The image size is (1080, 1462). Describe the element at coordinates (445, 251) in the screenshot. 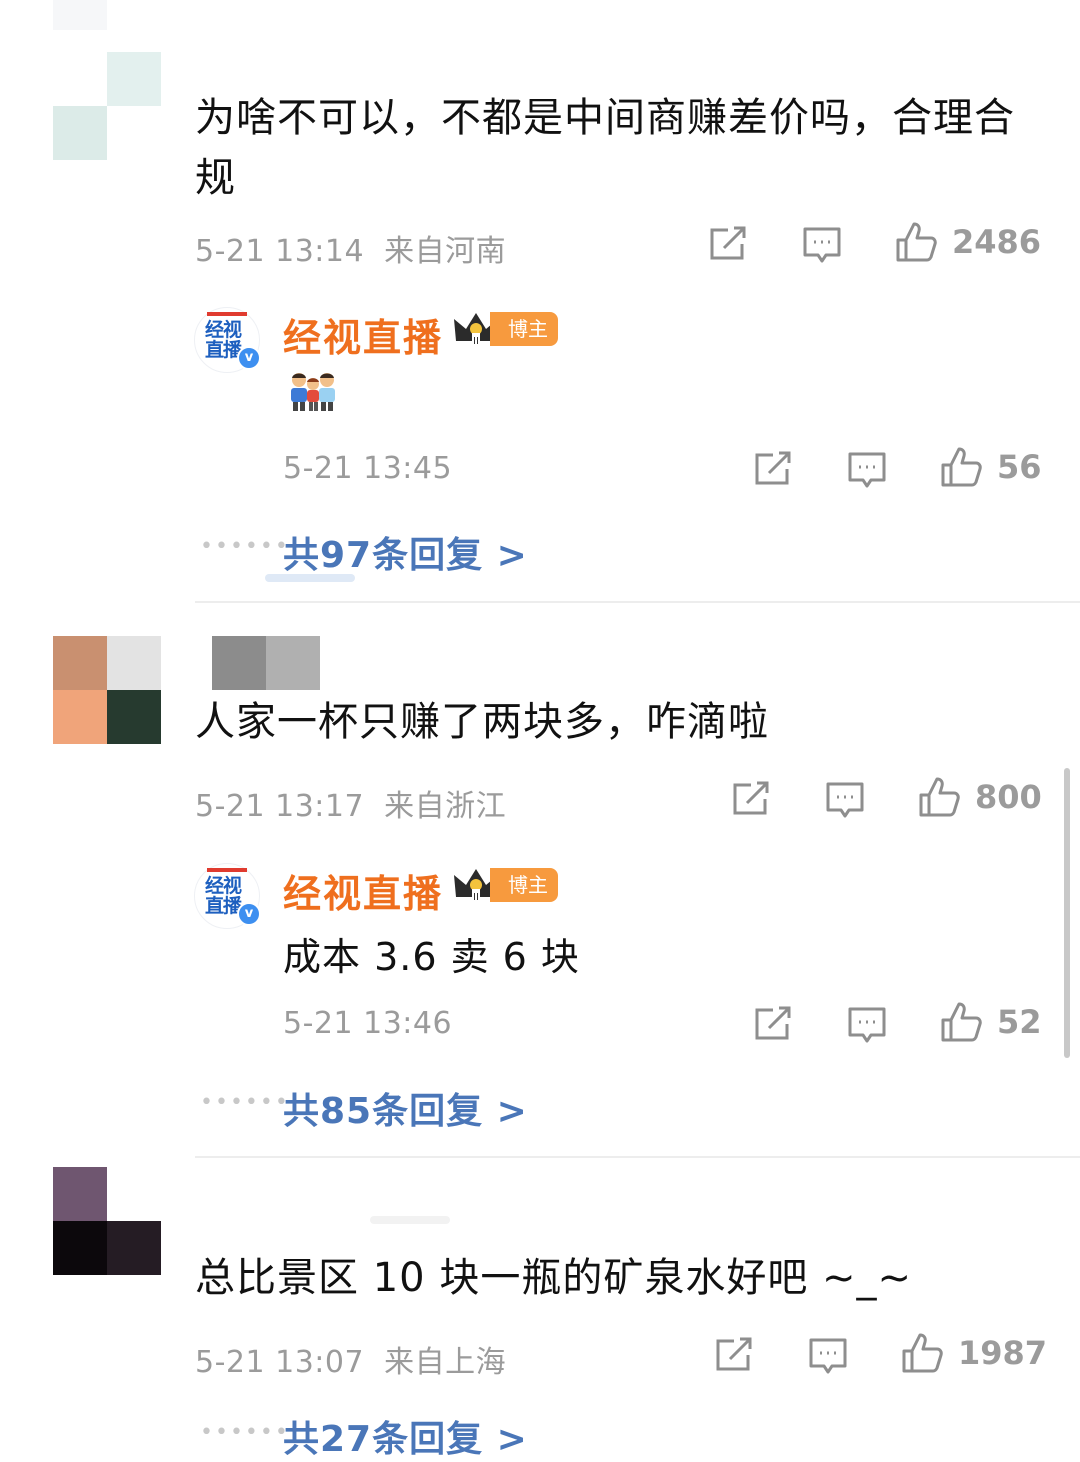

I see `comment-location: 来自河南` at that location.